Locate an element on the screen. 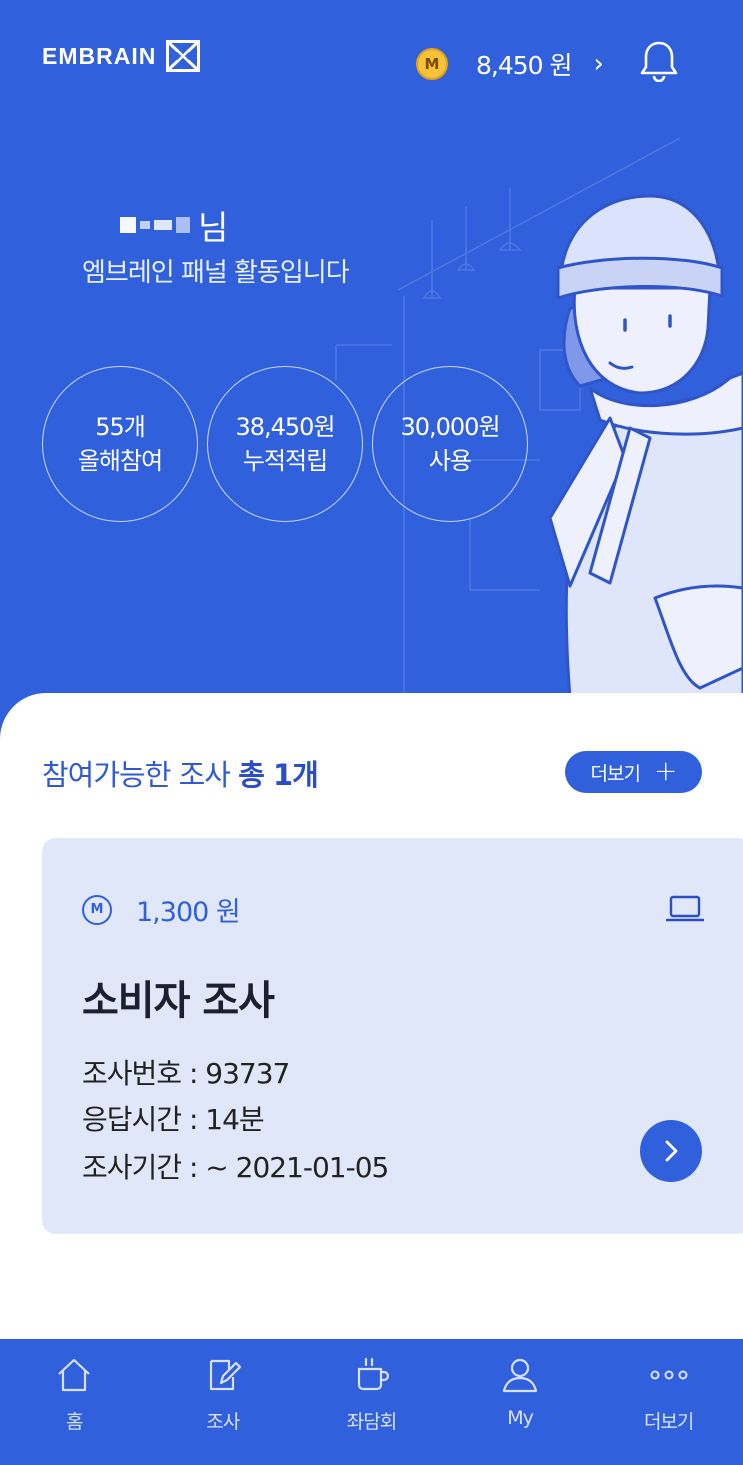 Image resolution: width=743 pixels, height=1465 pixels. user-name-suffix: 님 is located at coordinates (213, 227).